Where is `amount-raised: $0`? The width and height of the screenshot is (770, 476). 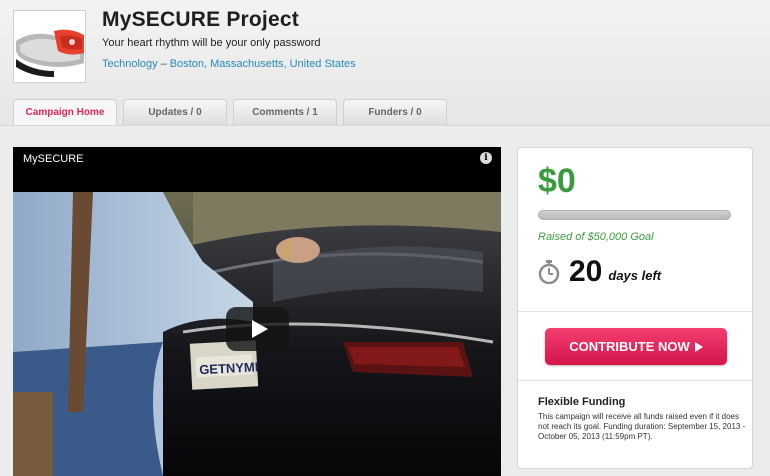 amount-raised: $0 is located at coordinates (557, 181).